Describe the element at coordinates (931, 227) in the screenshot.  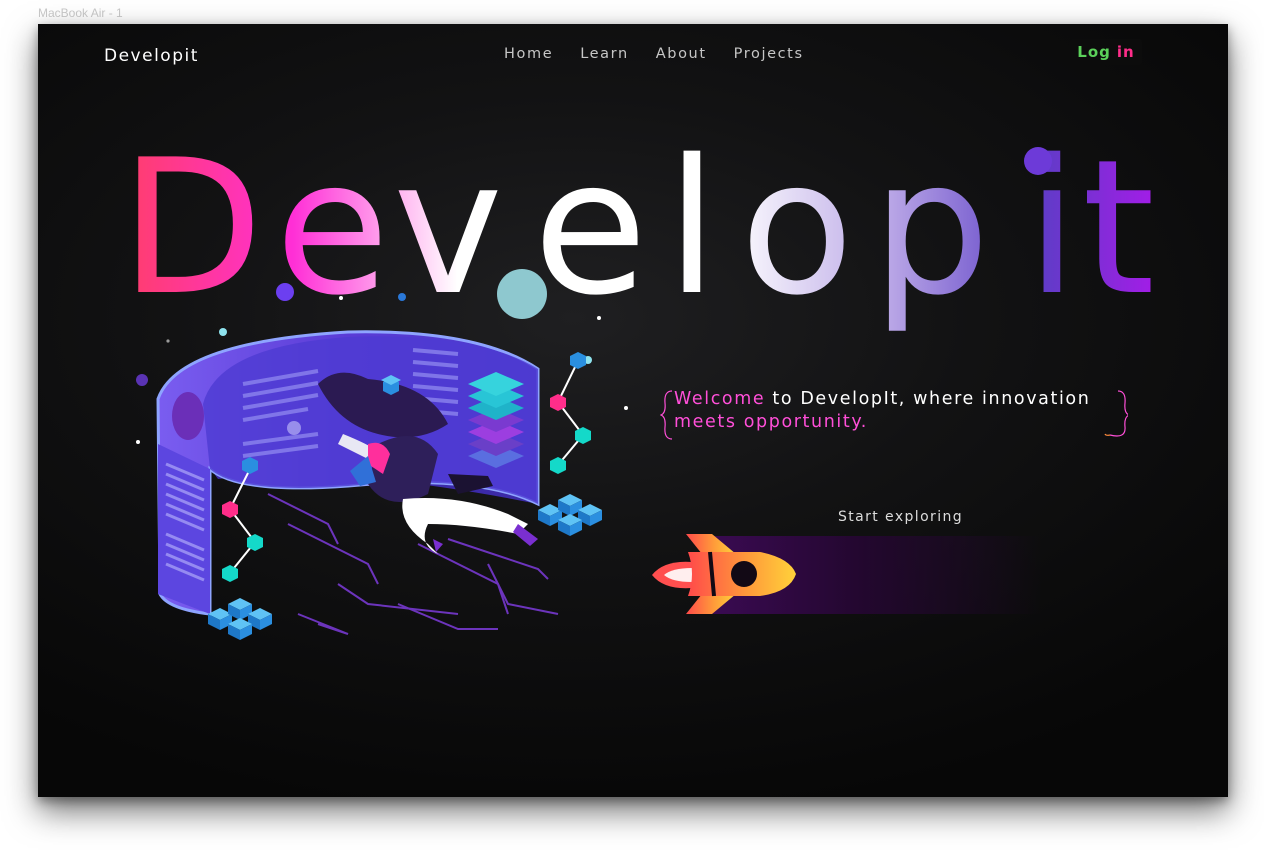
I see `title-letter: p` at that location.